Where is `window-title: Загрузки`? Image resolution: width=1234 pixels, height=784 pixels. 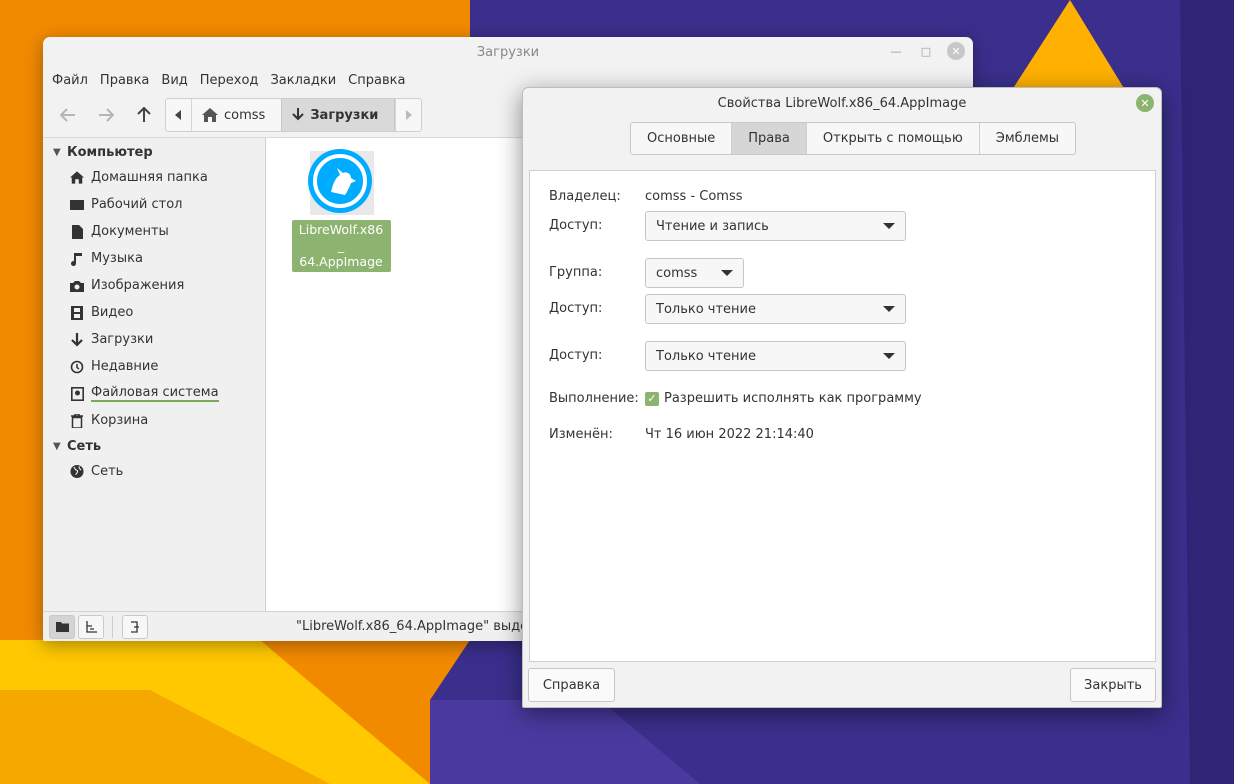
window-title: Загрузки is located at coordinates (508, 52).